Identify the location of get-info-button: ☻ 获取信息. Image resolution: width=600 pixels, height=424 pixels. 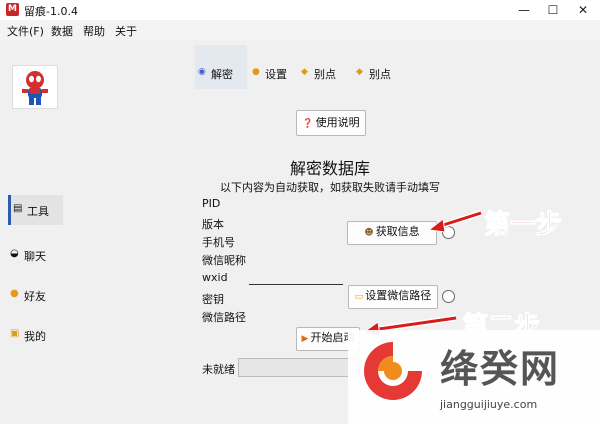
(392, 233).